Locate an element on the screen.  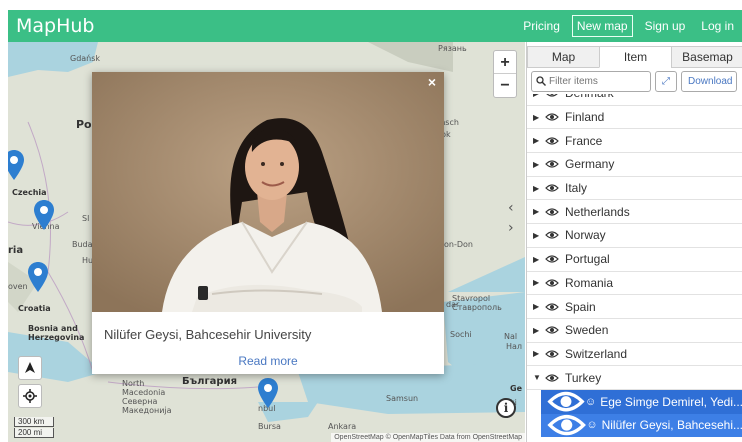
list-item: ▶ Sweden is located at coordinates (634, 331).